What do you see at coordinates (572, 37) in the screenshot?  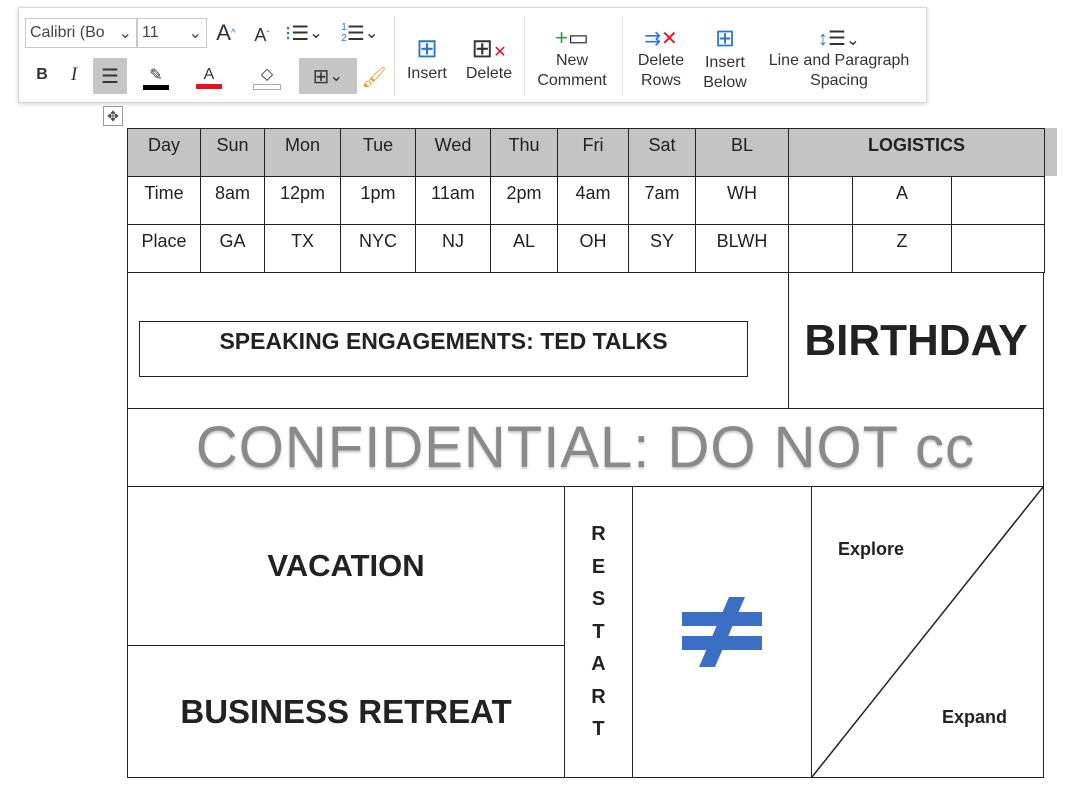 I see `new-comment-icon: +▭` at bounding box center [572, 37].